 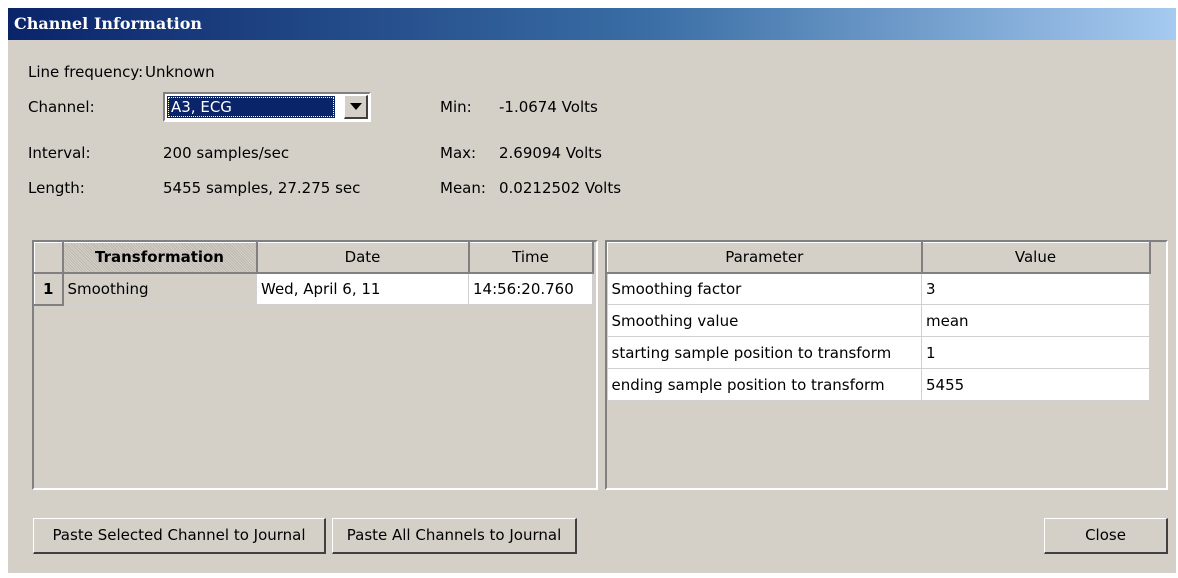 I want to click on cell-transformation: Smoothing, so click(x=159, y=288).